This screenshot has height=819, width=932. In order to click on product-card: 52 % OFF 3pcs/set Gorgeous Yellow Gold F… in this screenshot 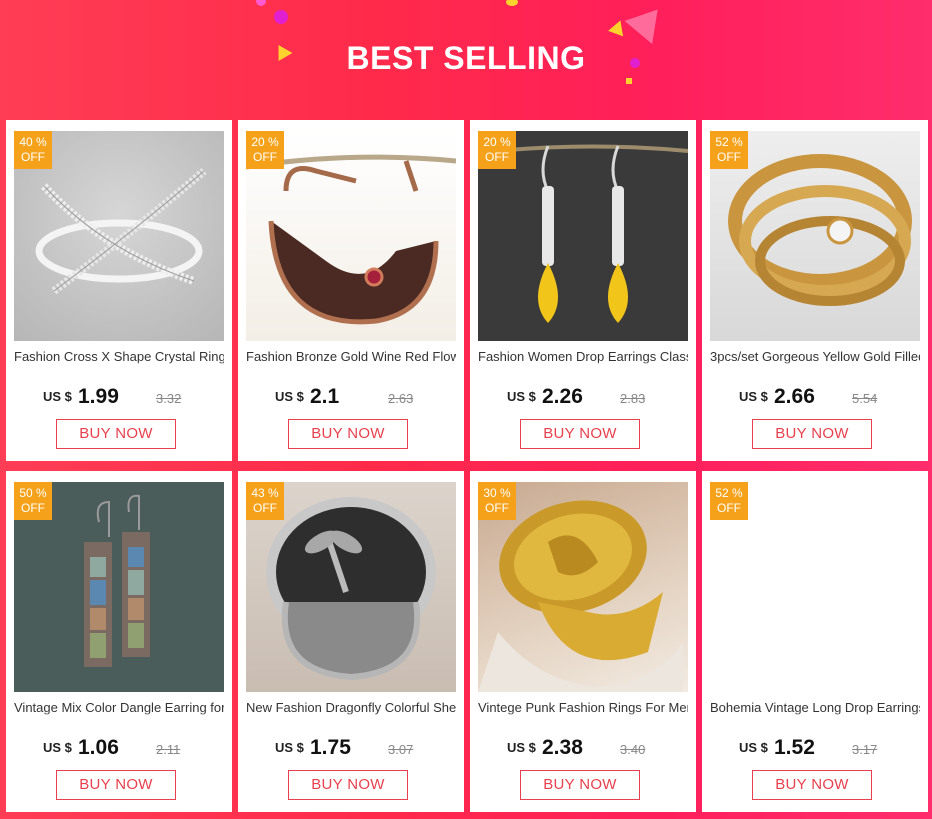, I will do `click(815, 290)`.